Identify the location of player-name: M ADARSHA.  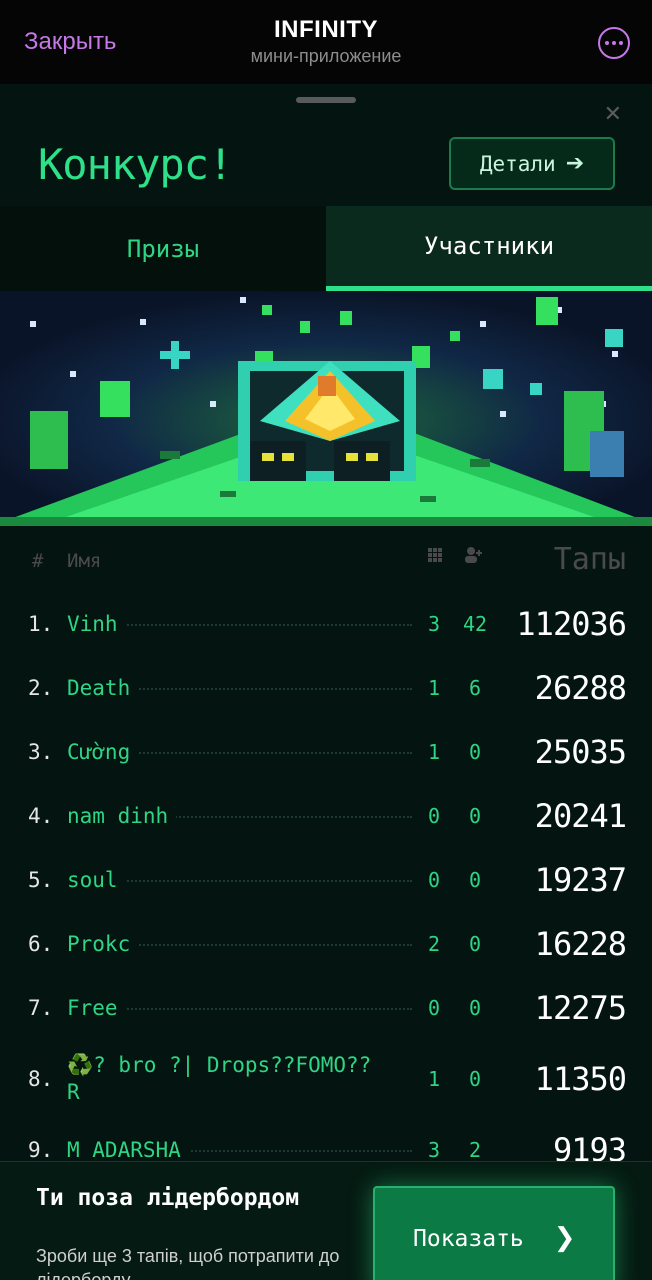
(128, 1150).